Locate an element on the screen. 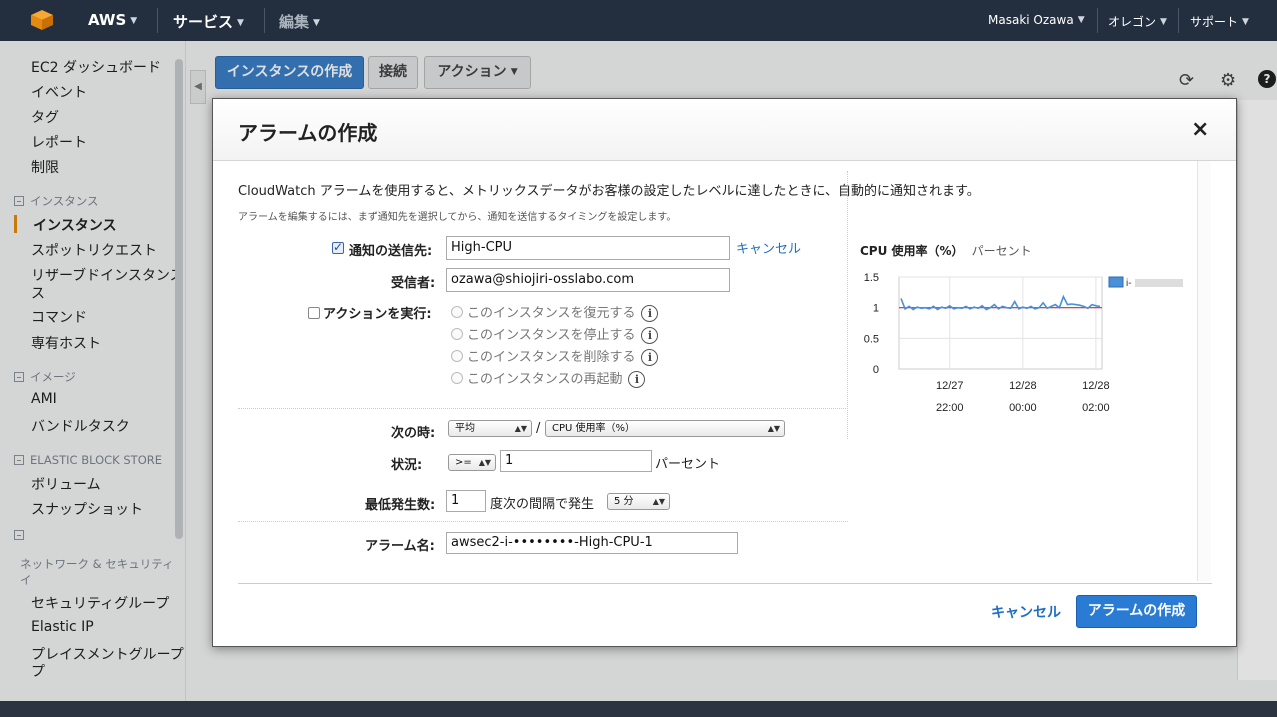  cancel-button: キャンセル is located at coordinates (1026, 612).